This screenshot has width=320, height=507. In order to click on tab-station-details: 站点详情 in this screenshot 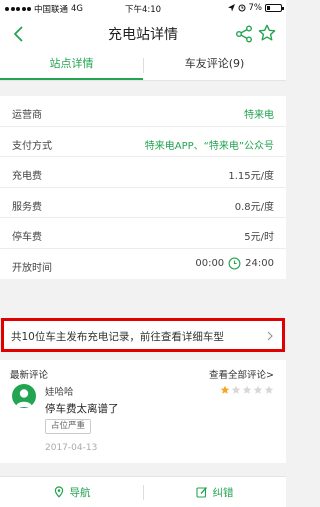, I will do `click(71, 65)`.